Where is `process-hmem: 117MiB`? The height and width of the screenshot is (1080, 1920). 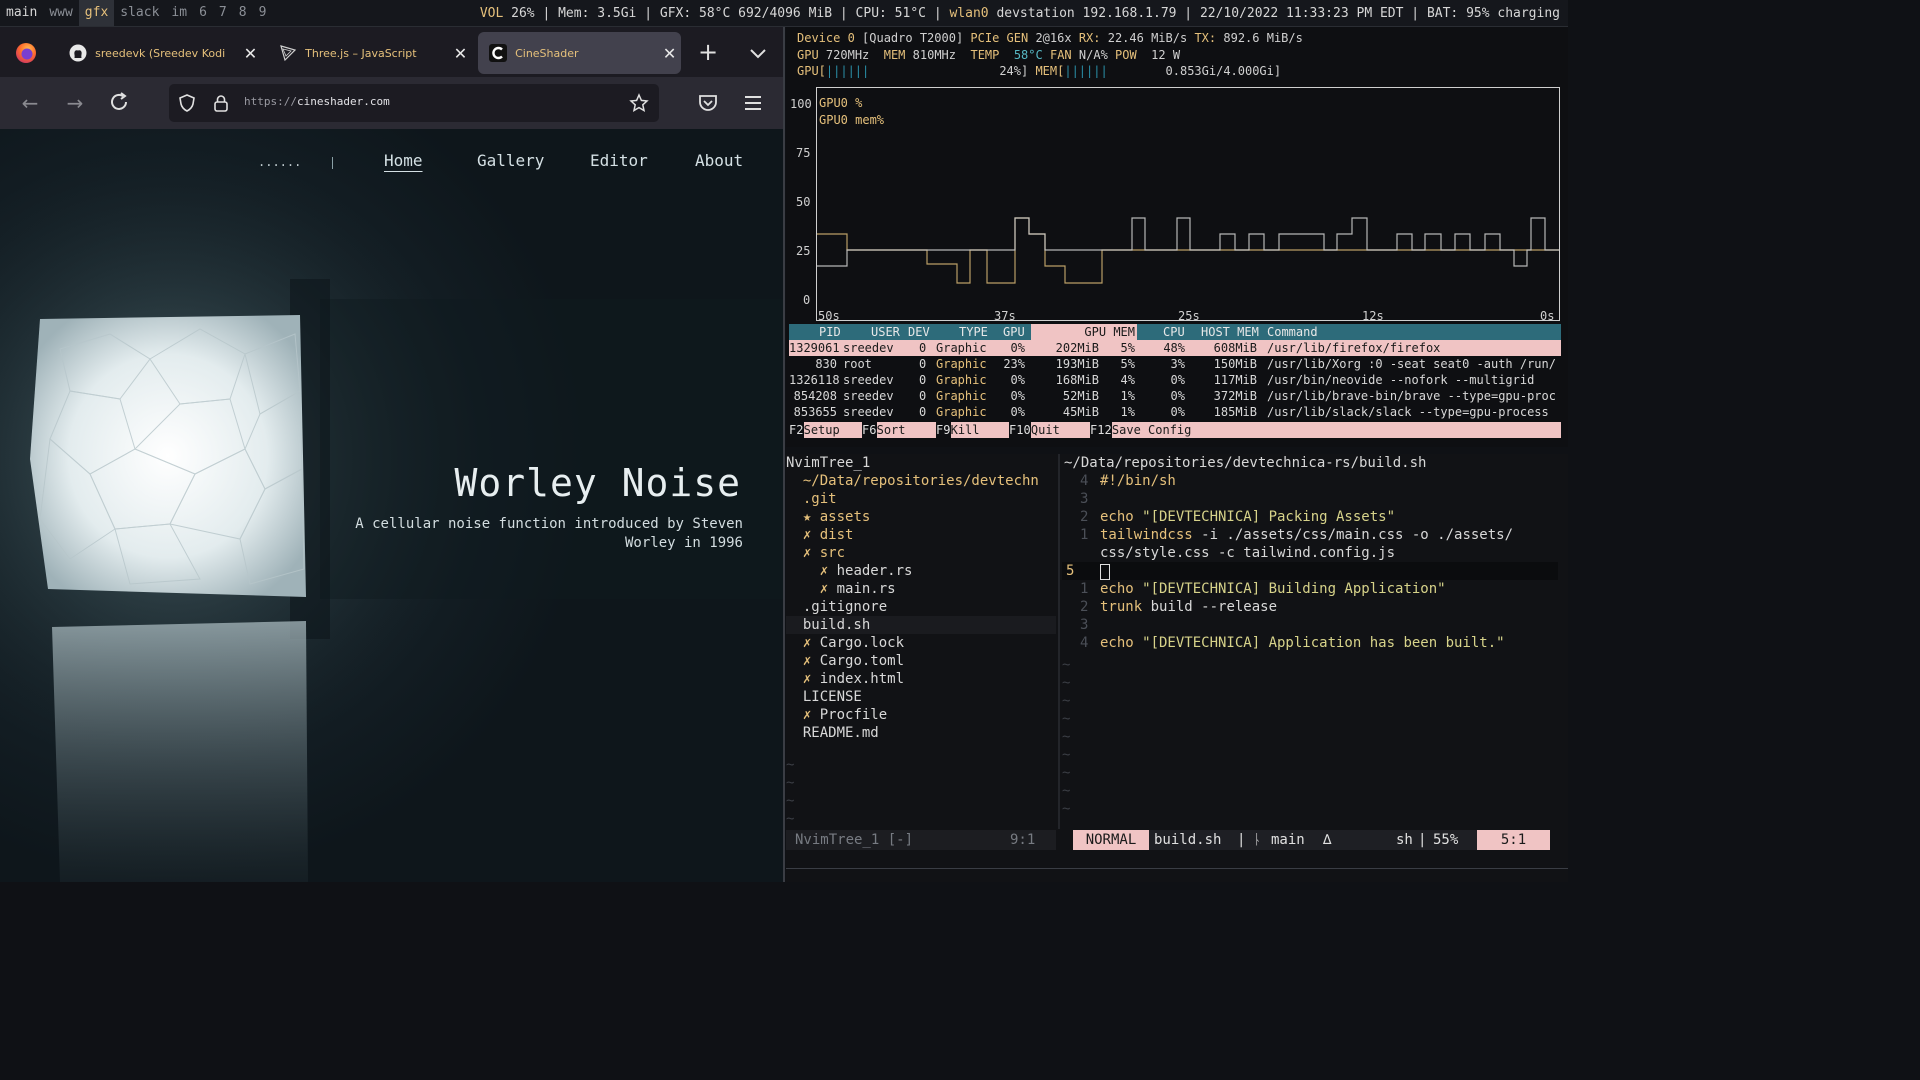
process-hmem: 117MiB is located at coordinates (1235, 380).